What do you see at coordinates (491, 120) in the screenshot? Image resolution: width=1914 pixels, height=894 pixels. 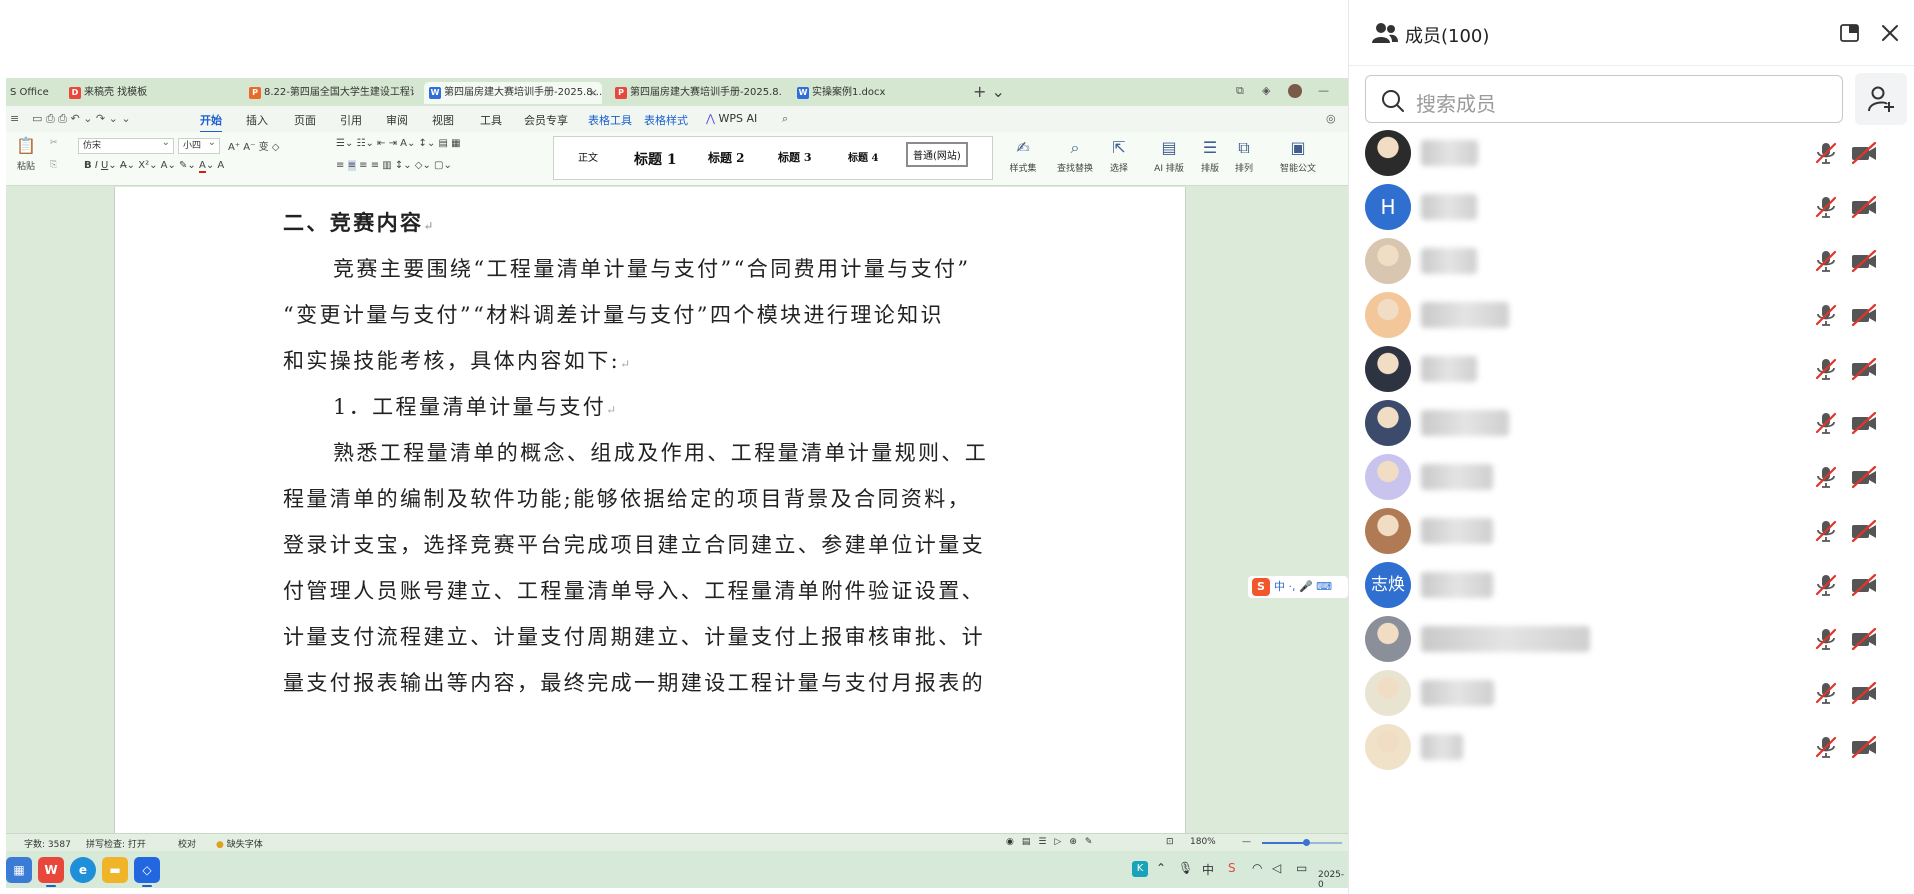 I see `menu-tools: 工具` at bounding box center [491, 120].